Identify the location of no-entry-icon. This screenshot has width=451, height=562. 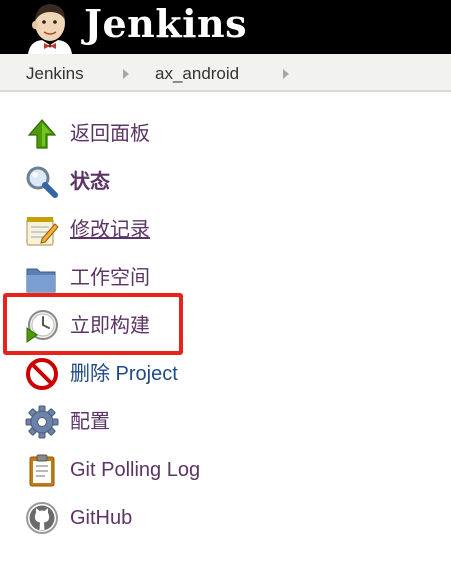
(42, 374).